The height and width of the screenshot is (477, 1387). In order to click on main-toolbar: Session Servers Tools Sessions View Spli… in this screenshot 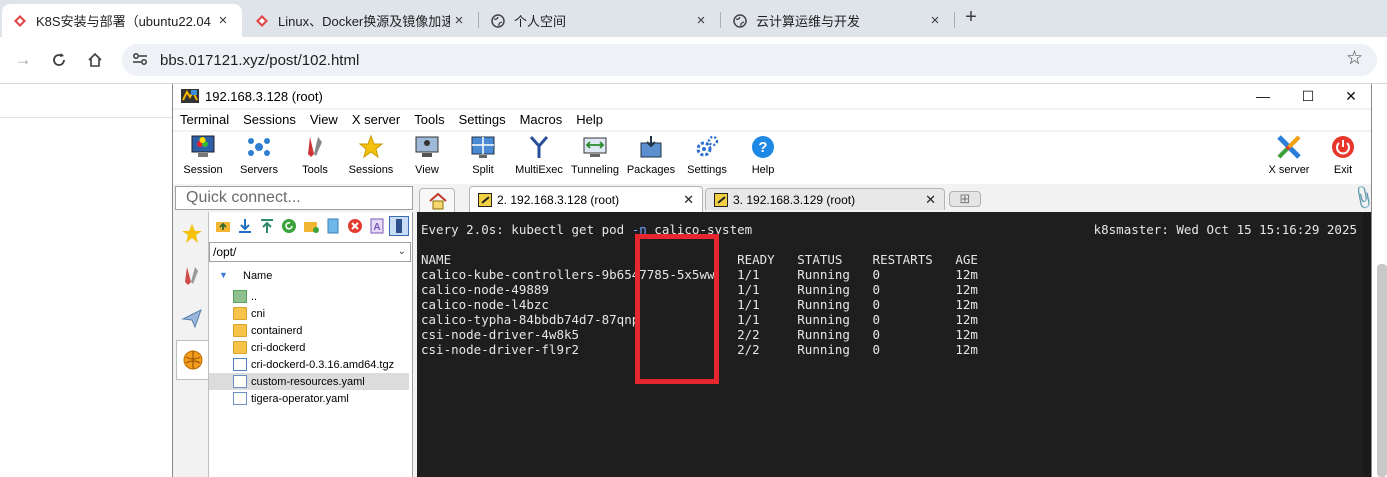, I will do `click(772, 158)`.